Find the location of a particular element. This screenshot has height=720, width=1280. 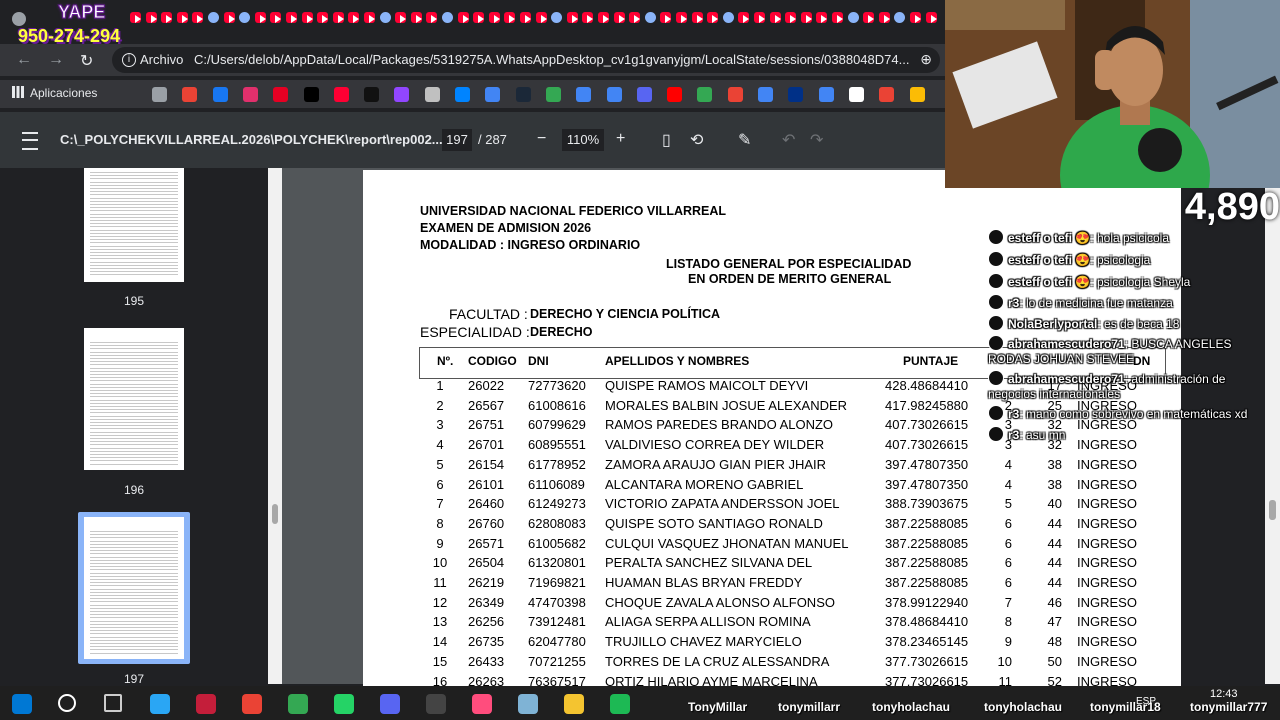

zoom-input: 110% is located at coordinates (583, 140).